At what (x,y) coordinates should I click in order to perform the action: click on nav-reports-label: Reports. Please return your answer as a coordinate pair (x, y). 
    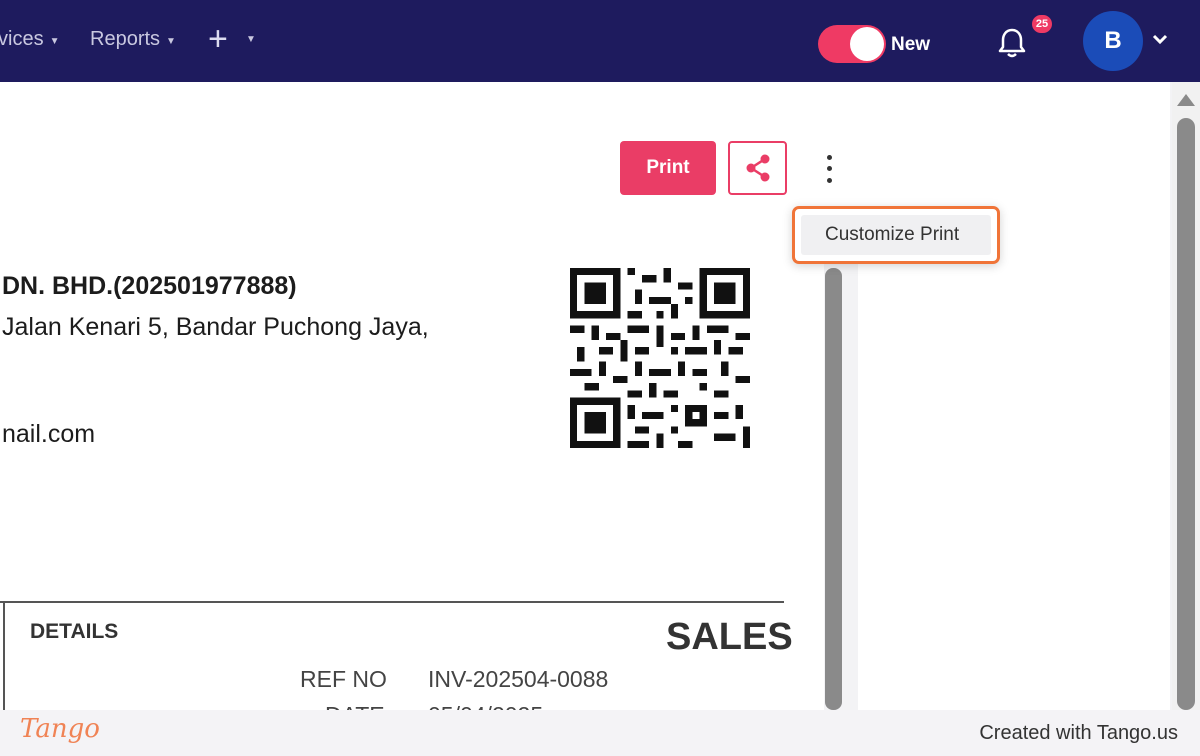
    Looking at the image, I should click on (125, 39).